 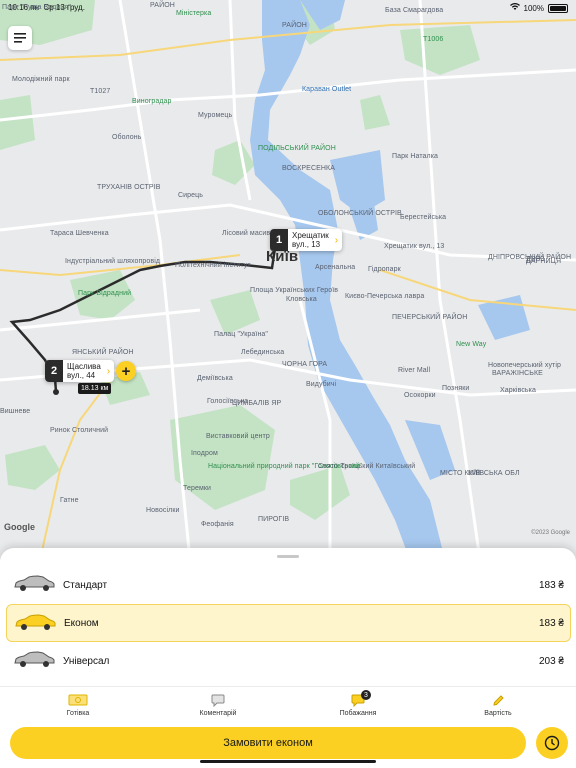 I want to click on tariff-name: Універсал, so click(x=86, y=661).